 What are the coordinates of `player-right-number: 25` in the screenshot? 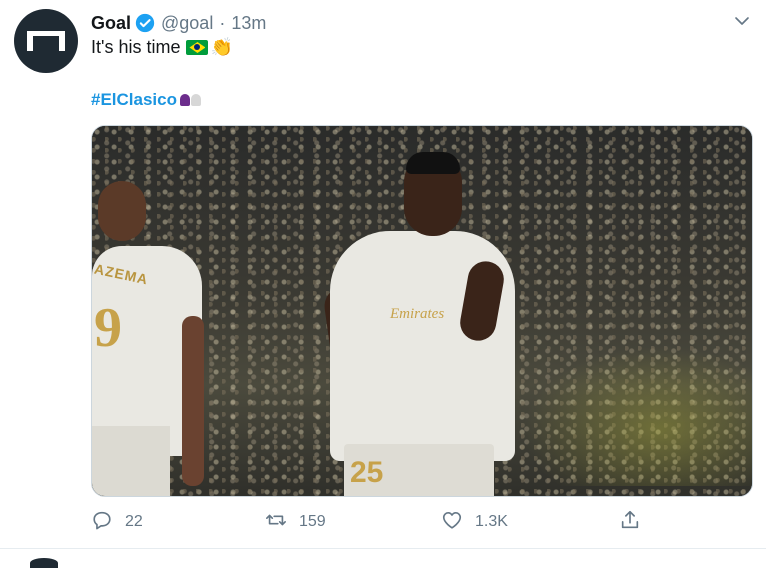 It's located at (367, 472).